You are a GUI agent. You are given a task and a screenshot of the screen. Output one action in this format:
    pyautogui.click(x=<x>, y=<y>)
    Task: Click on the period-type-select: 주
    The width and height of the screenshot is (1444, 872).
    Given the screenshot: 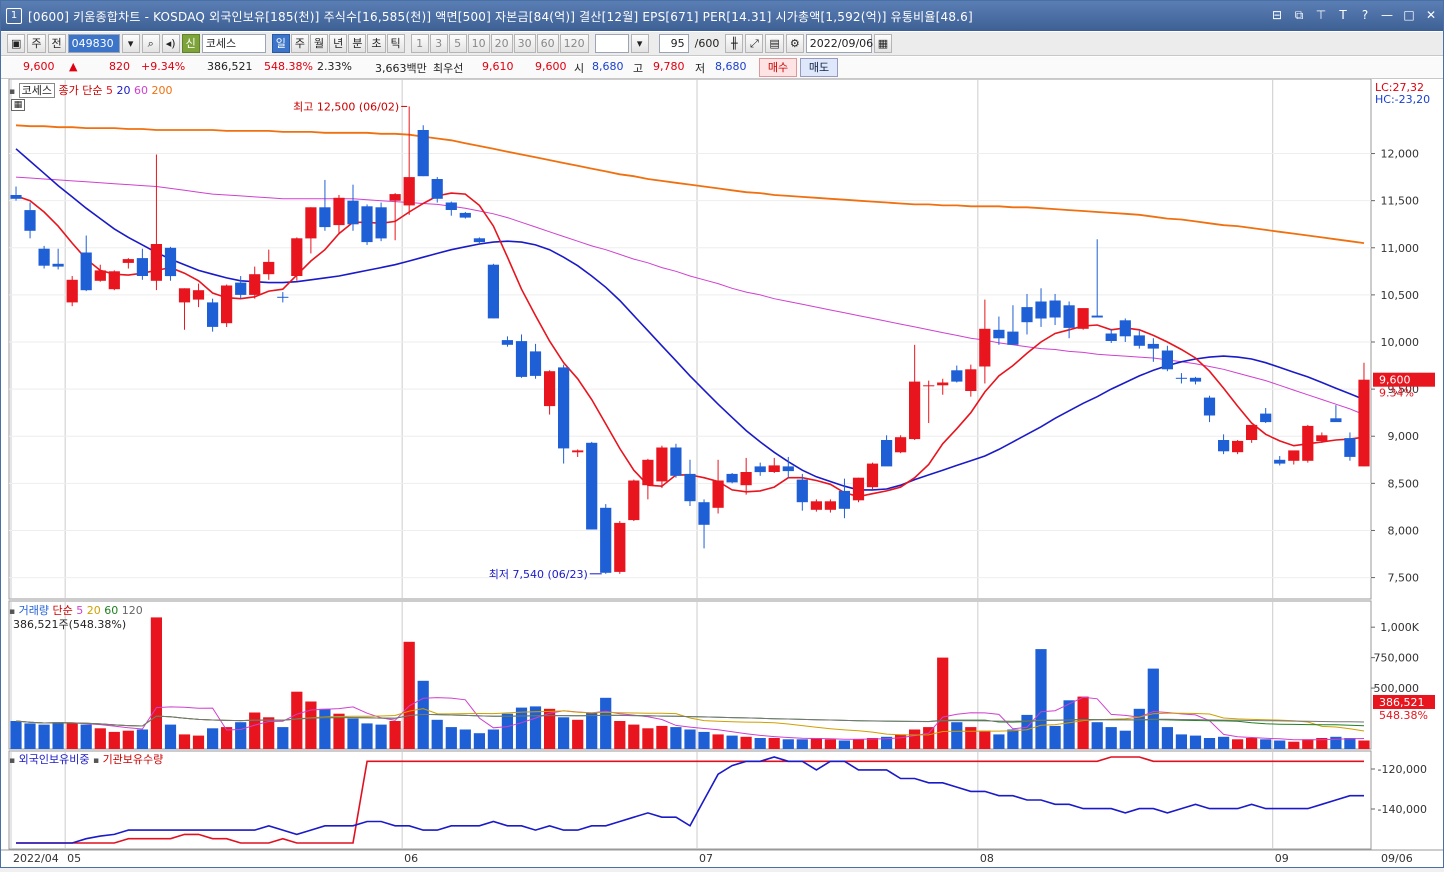 What is the action you would take?
    pyautogui.click(x=36, y=43)
    